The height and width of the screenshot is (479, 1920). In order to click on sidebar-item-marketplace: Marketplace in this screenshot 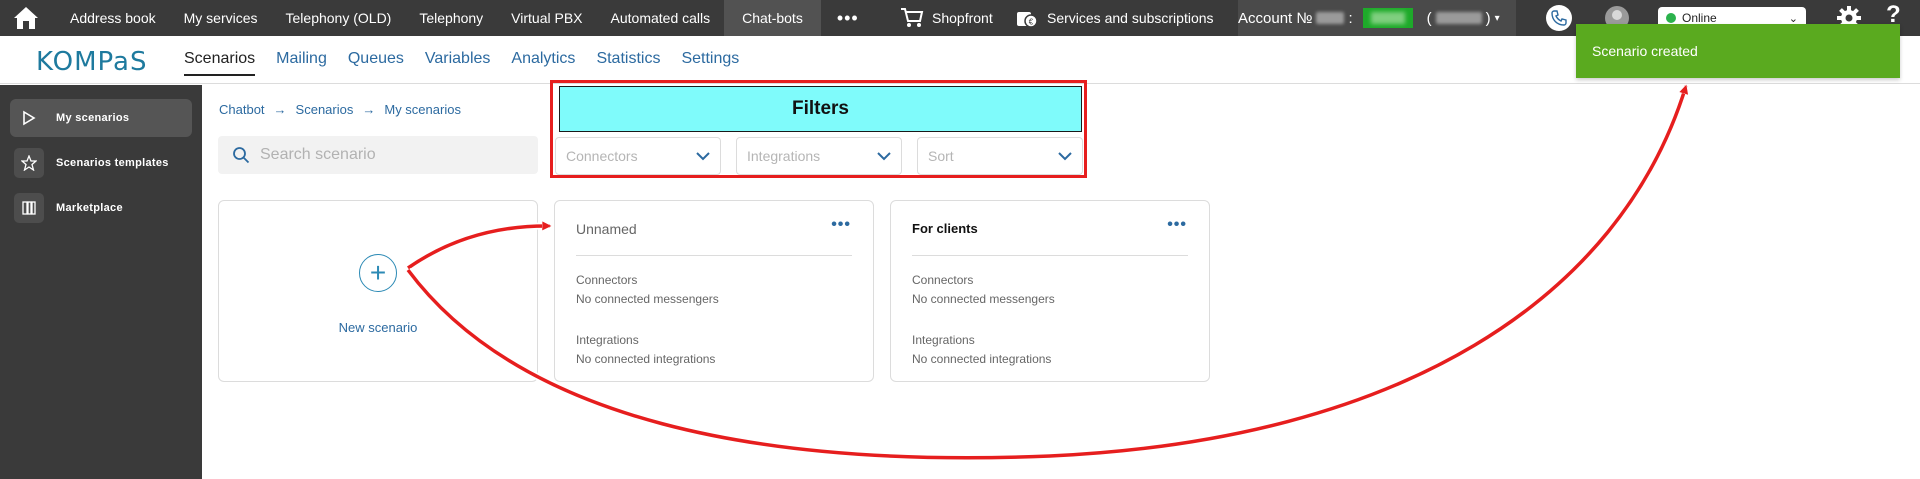, I will do `click(101, 208)`.